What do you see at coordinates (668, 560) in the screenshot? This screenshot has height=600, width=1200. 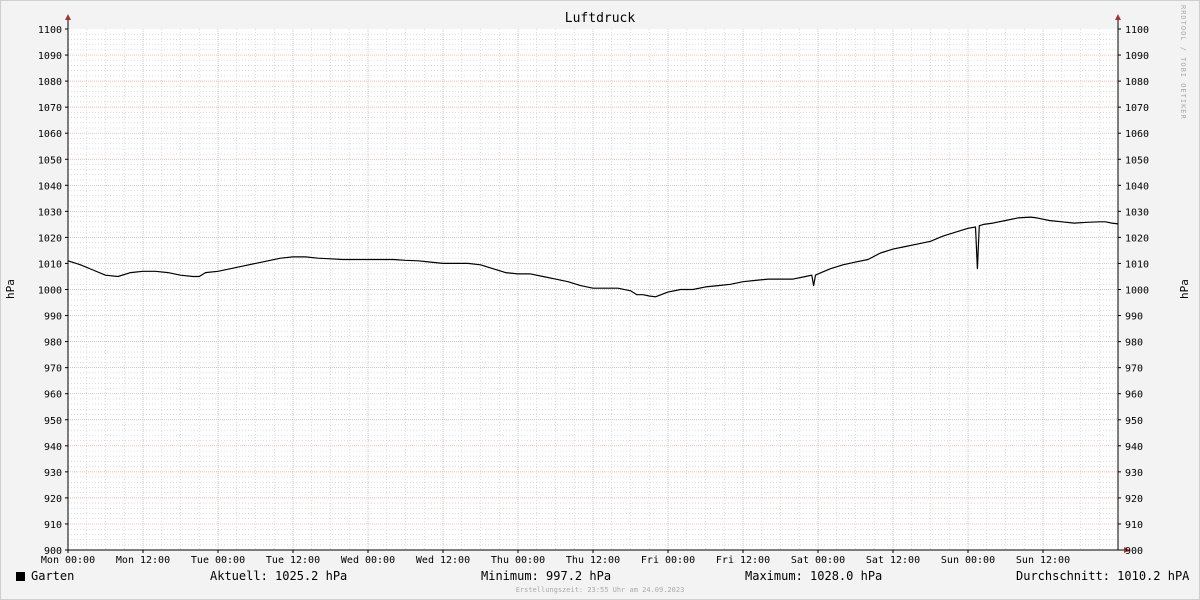 I see `x-tick-label: Fri 00:00` at bounding box center [668, 560].